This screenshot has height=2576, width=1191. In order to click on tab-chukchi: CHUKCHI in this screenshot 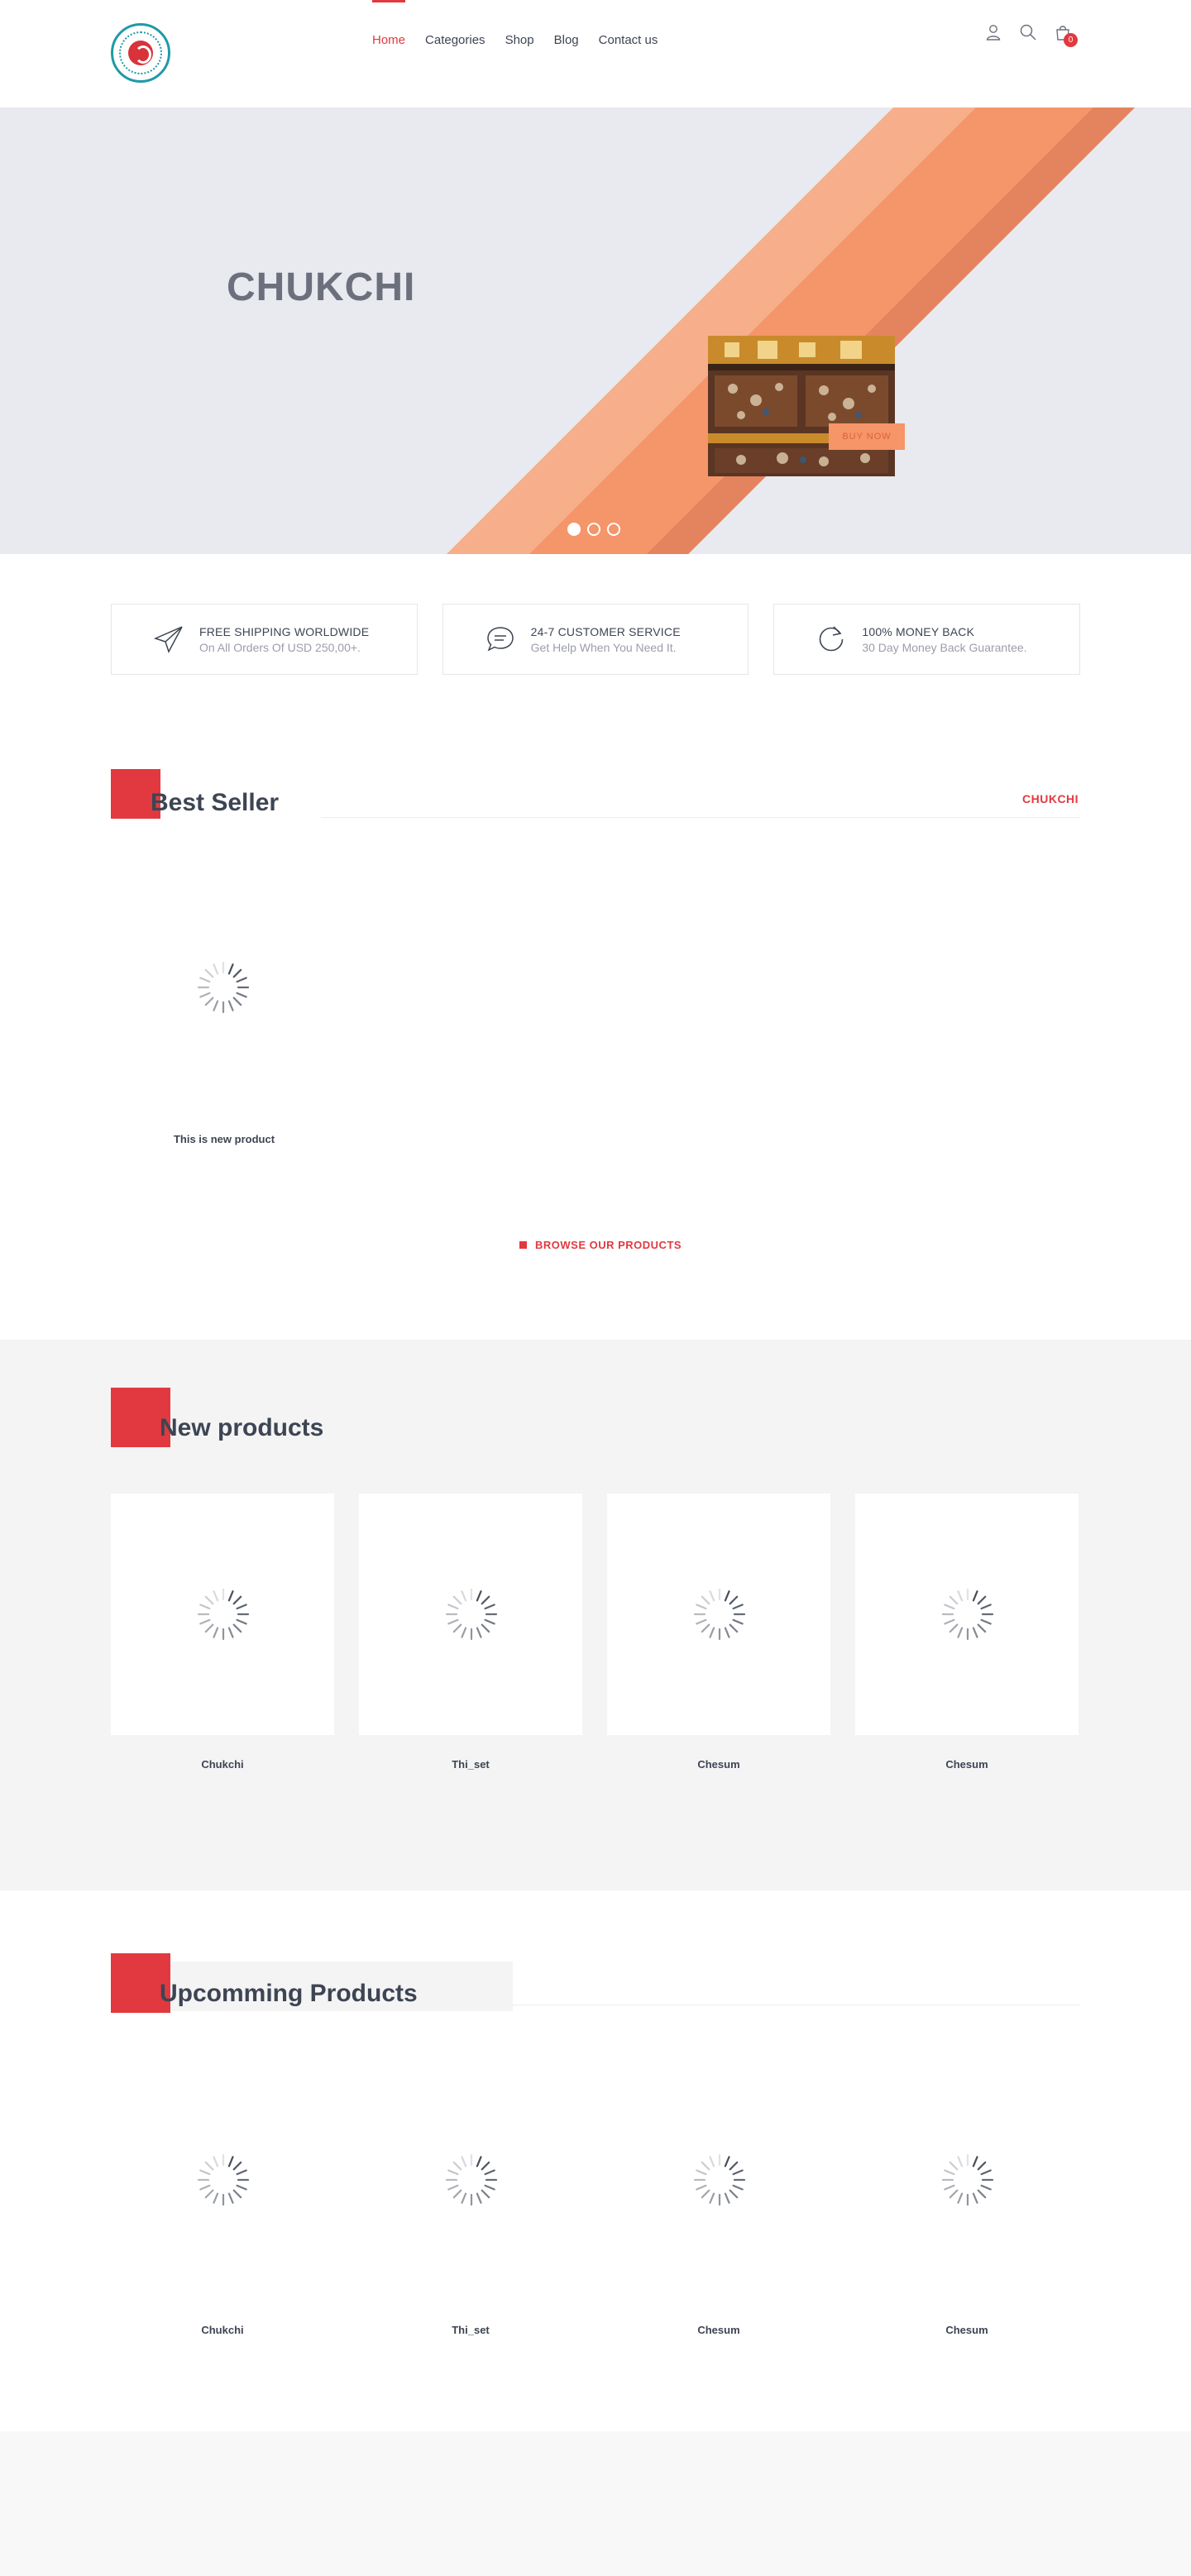, I will do `click(1050, 798)`.